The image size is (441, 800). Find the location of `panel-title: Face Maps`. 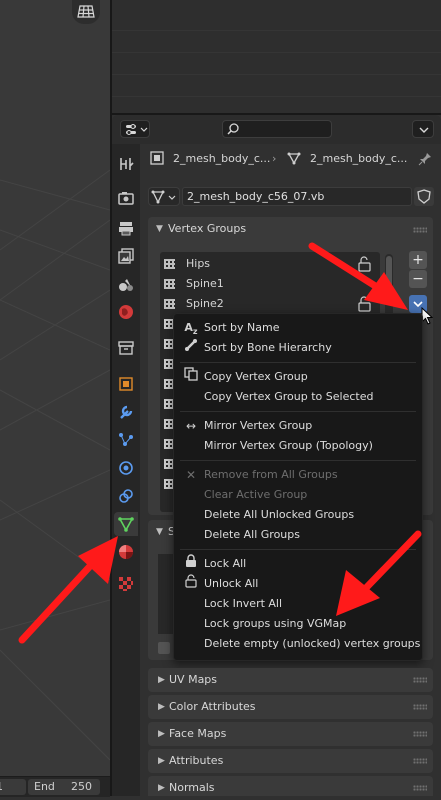

panel-title: Face Maps is located at coordinates (198, 733).